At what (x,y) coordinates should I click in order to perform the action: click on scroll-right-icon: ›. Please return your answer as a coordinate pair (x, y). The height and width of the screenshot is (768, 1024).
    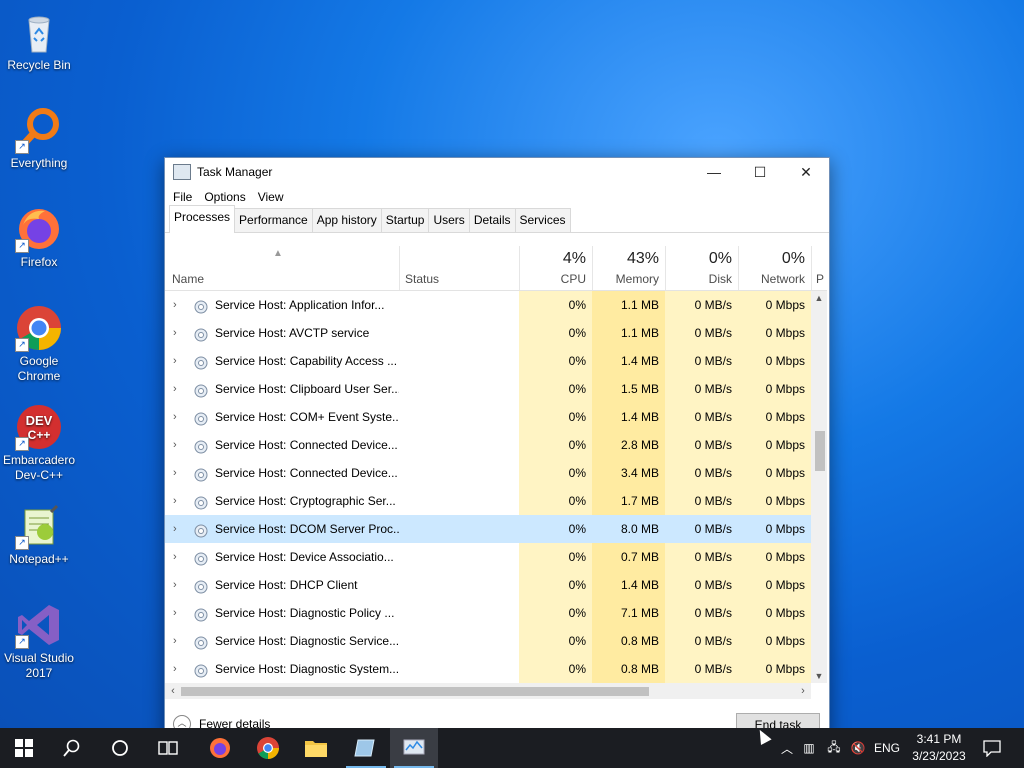
    Looking at the image, I should click on (803, 691).